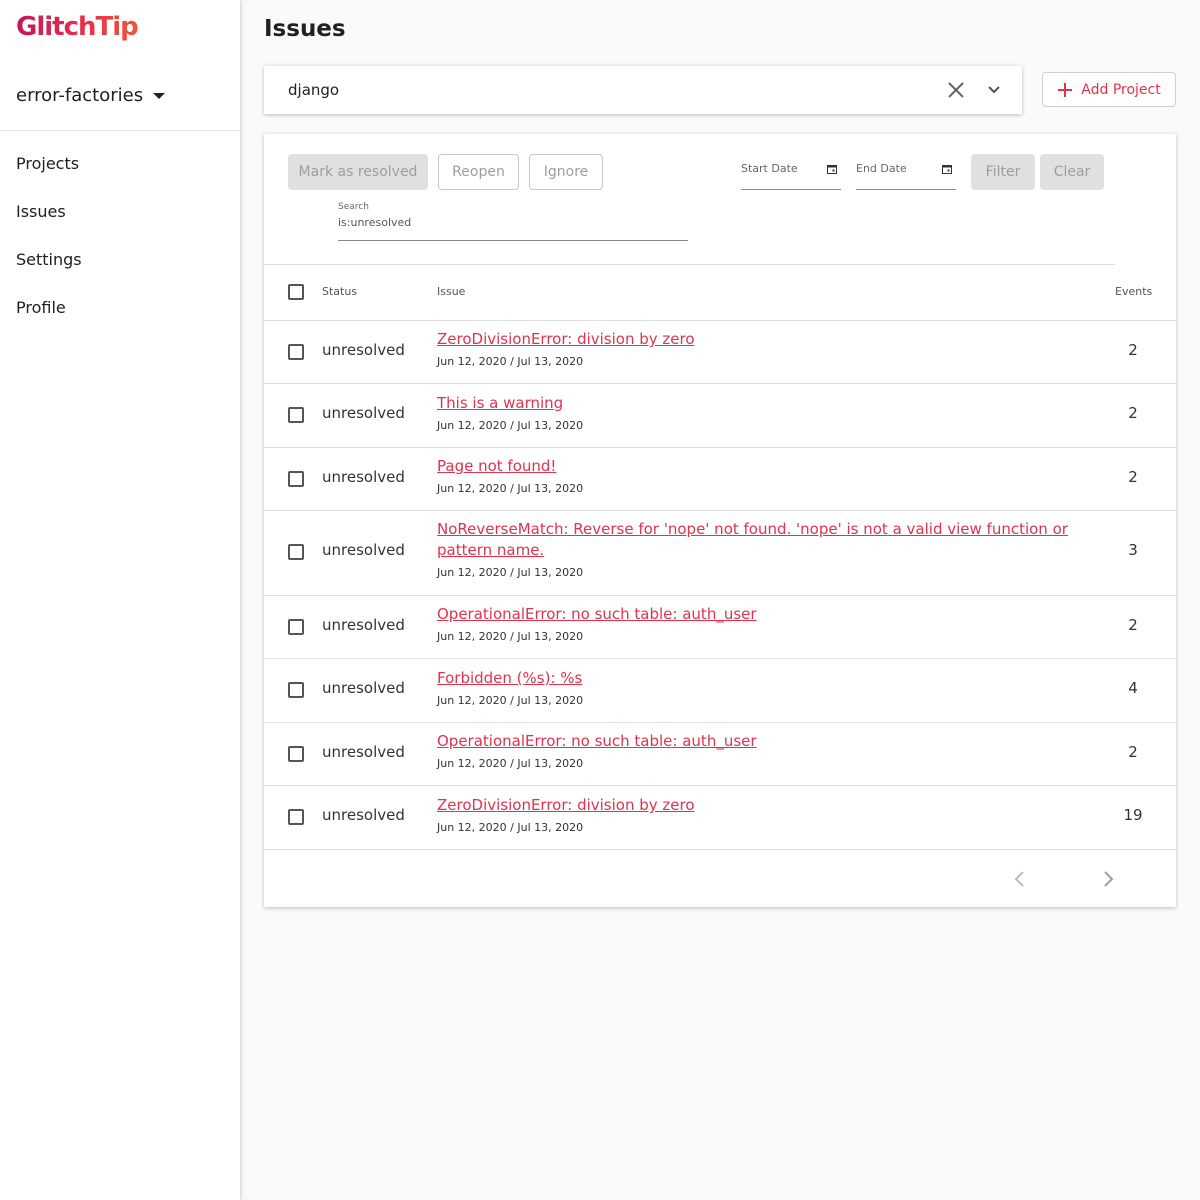 Image resolution: width=1200 pixels, height=1200 pixels. Describe the element at coordinates (1133, 688) in the screenshot. I see `events-count: 4` at that location.